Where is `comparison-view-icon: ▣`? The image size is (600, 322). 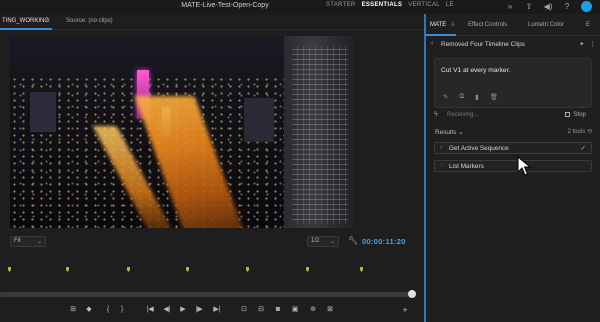
comparison-view-icon: ▣ is located at coordinates (295, 310).